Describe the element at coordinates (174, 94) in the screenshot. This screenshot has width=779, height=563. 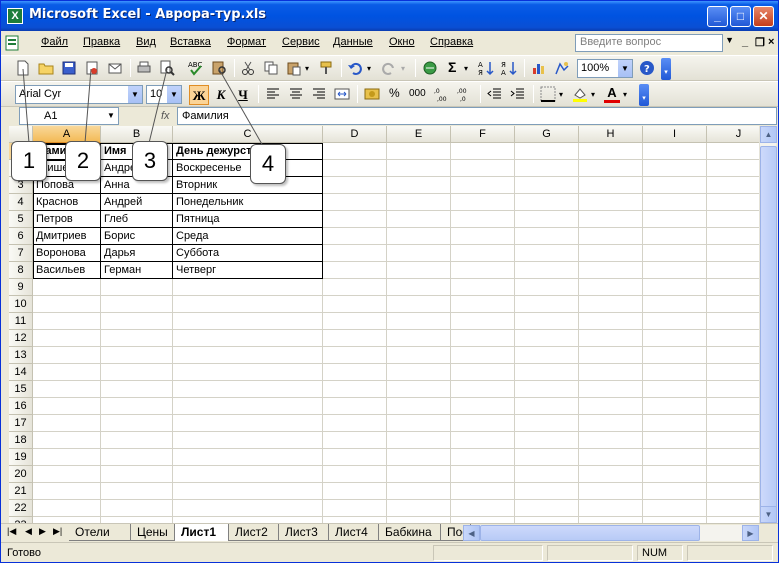
I see `font-size-dropdown-icon: ▼` at that location.